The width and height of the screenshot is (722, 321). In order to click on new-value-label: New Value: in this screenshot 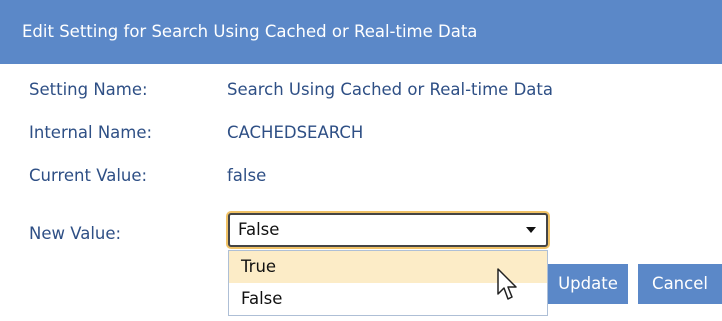, I will do `click(75, 233)`.